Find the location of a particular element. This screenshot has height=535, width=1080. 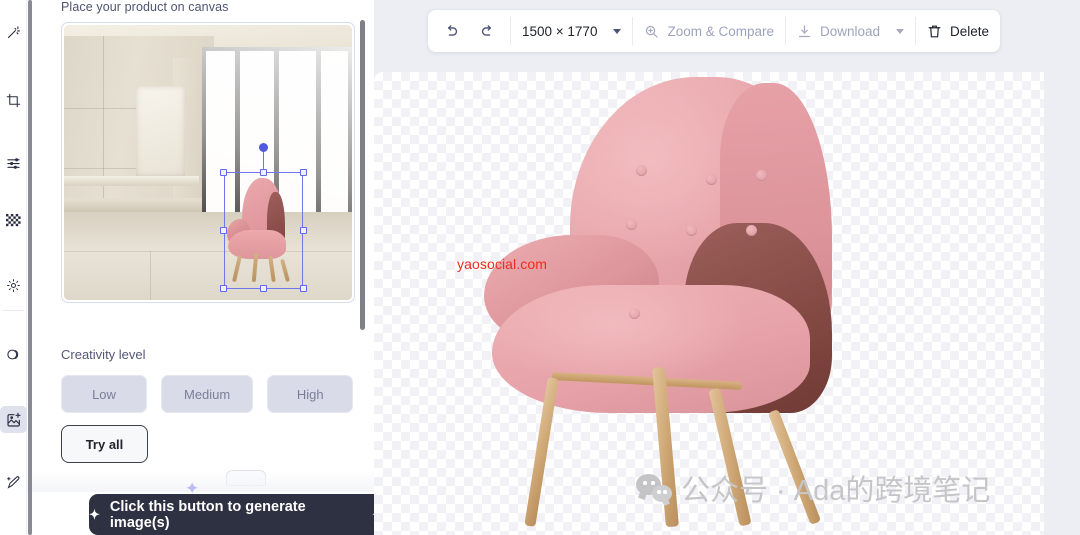

placement-canvas is located at coordinates (208, 162).